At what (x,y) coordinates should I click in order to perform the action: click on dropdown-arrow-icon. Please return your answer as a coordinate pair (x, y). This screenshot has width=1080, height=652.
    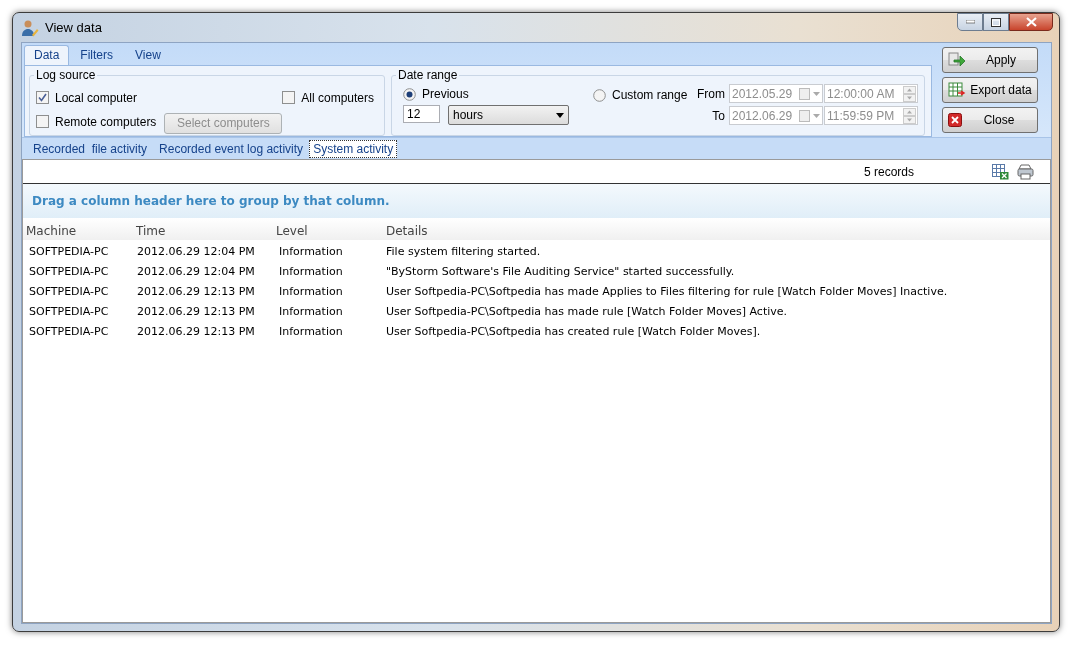
    Looking at the image, I should click on (560, 115).